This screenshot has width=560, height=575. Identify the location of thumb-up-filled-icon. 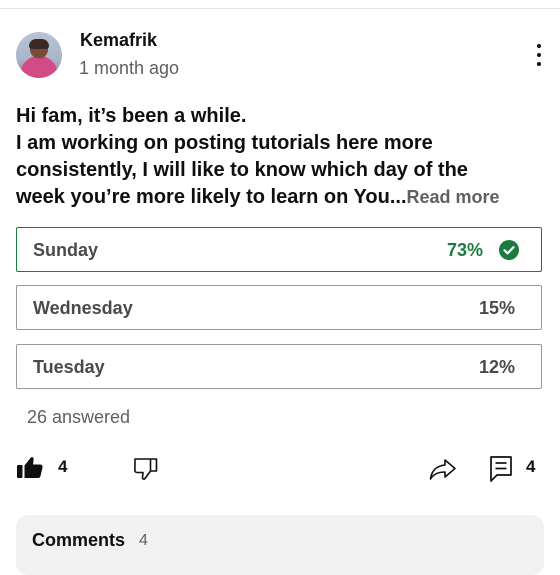
(30, 467).